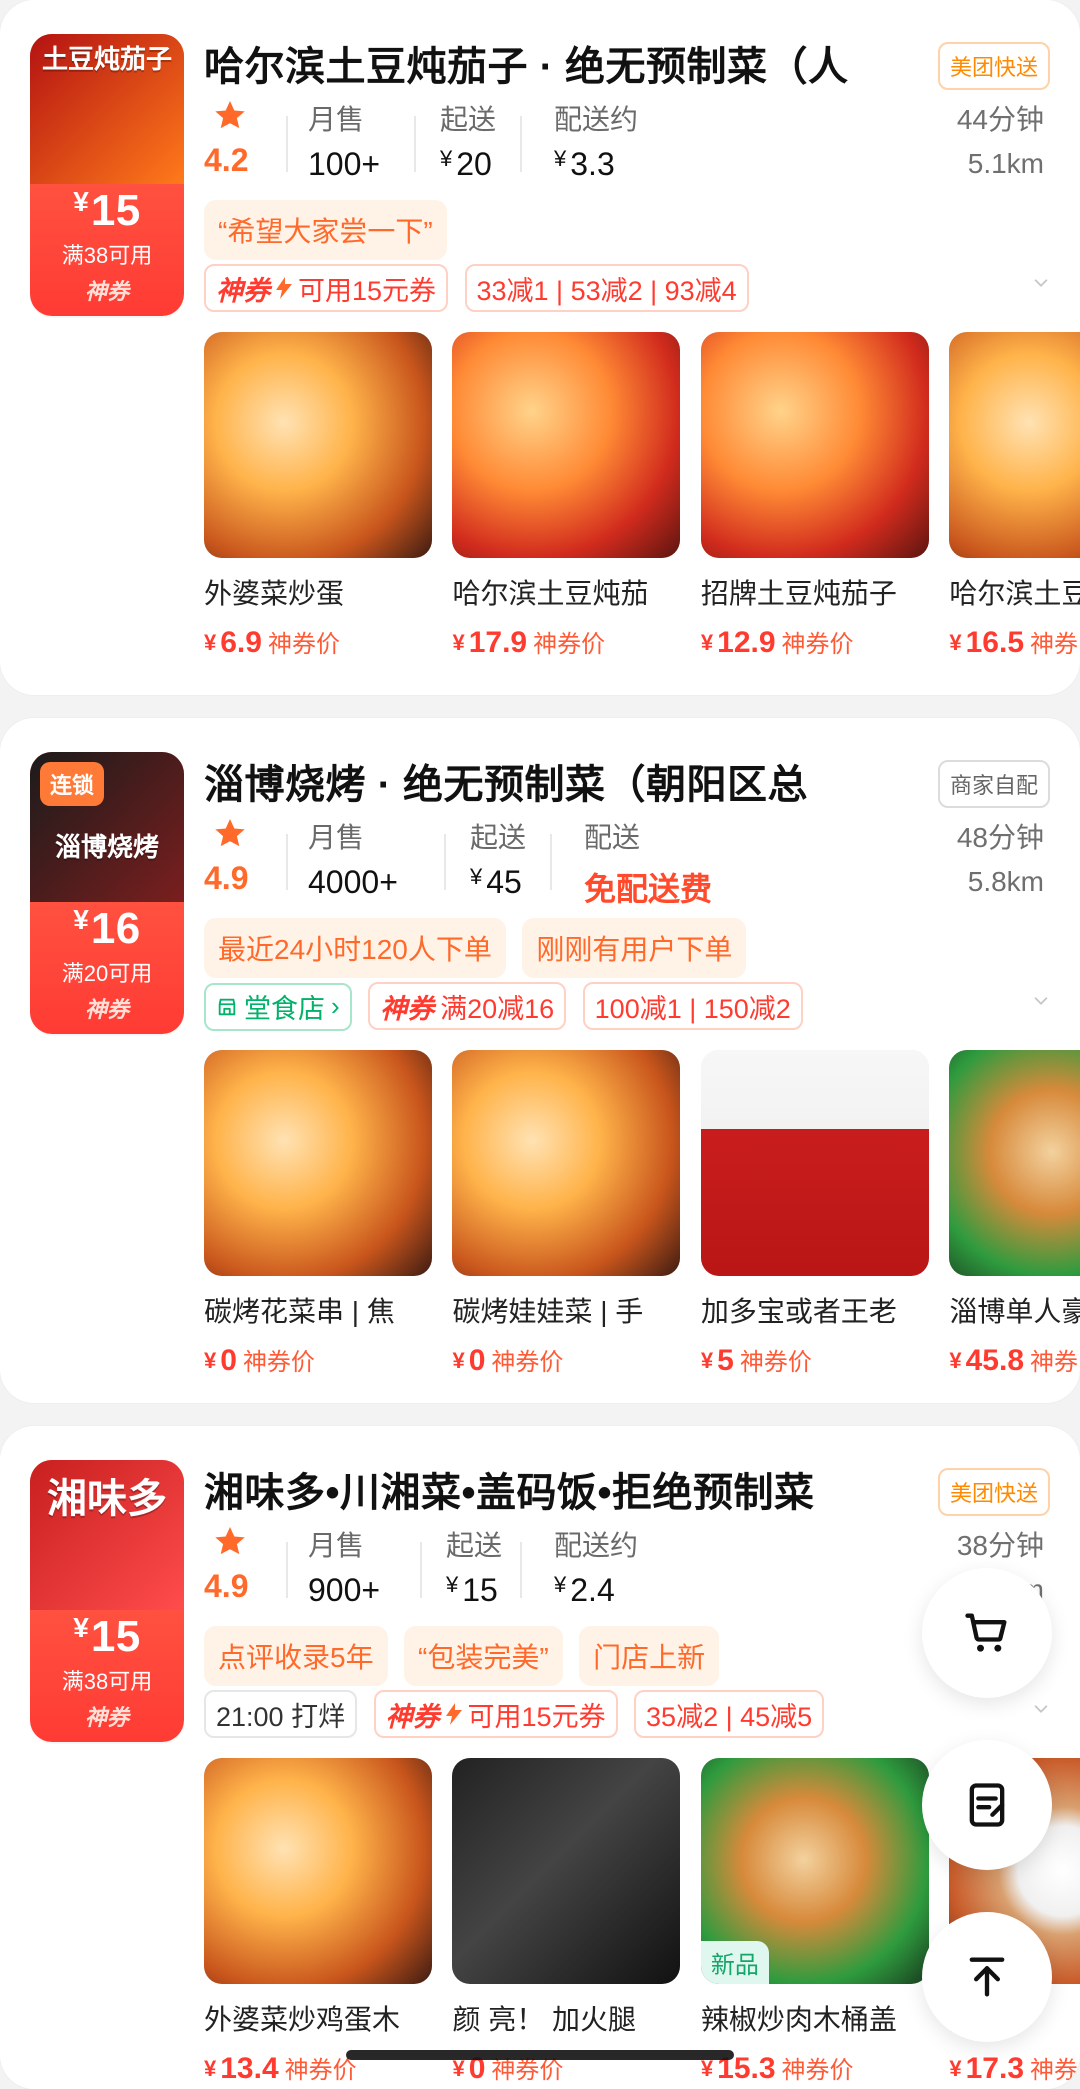 This screenshot has height=2089, width=1080. I want to click on menu-item-price: ¥45.8 神券, so click(1014, 1360).